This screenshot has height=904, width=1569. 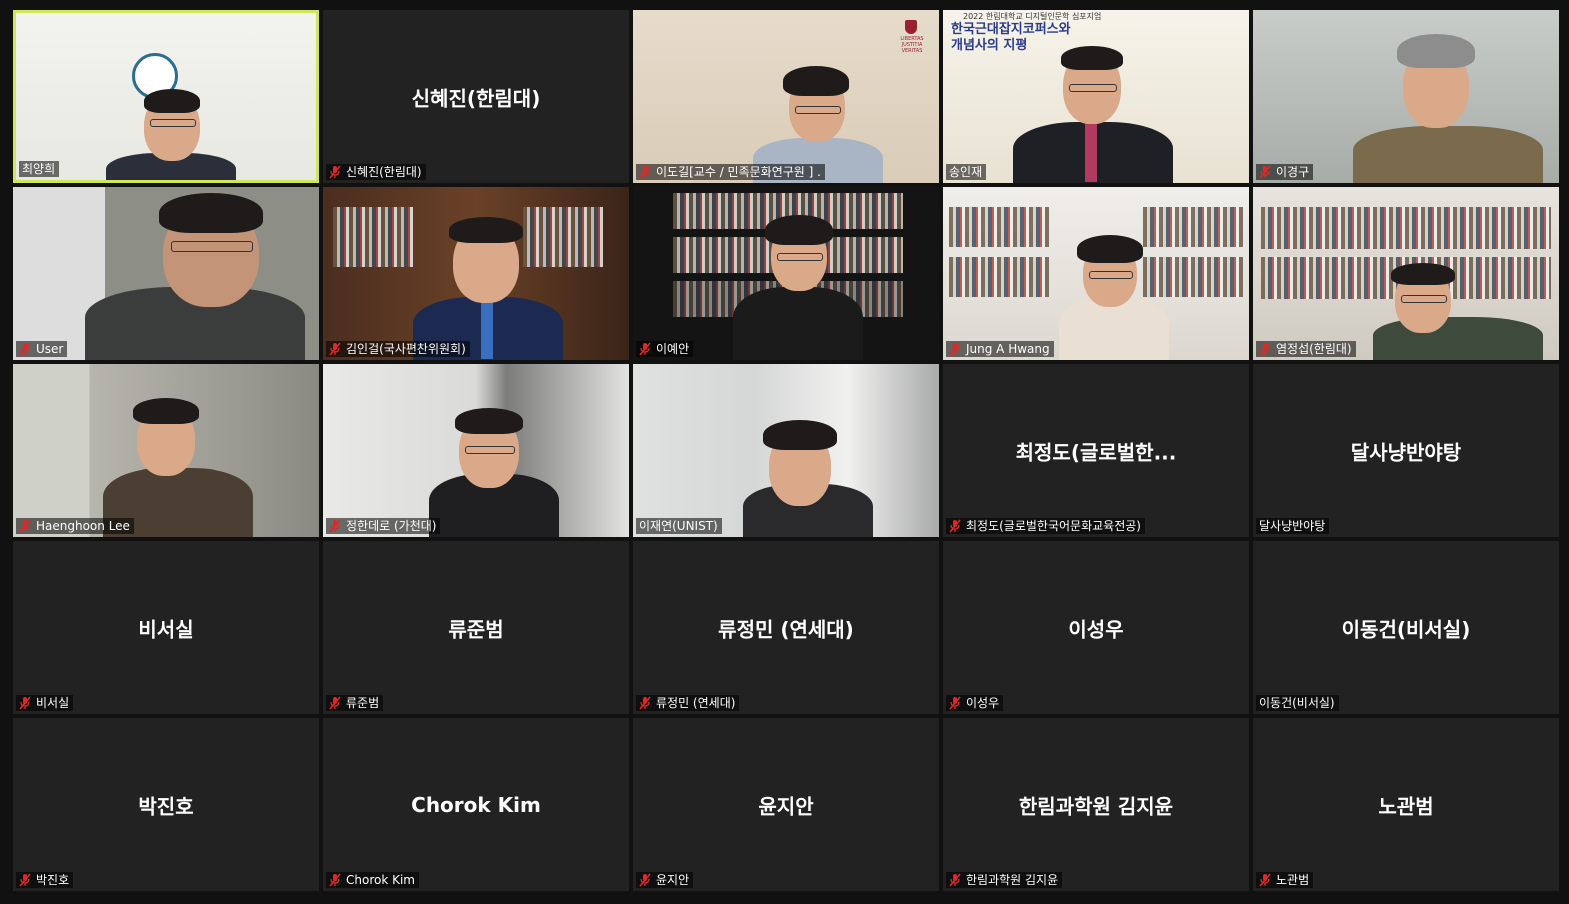 I want to click on participant-name: 이동건(비서실), so click(x=1406, y=629).